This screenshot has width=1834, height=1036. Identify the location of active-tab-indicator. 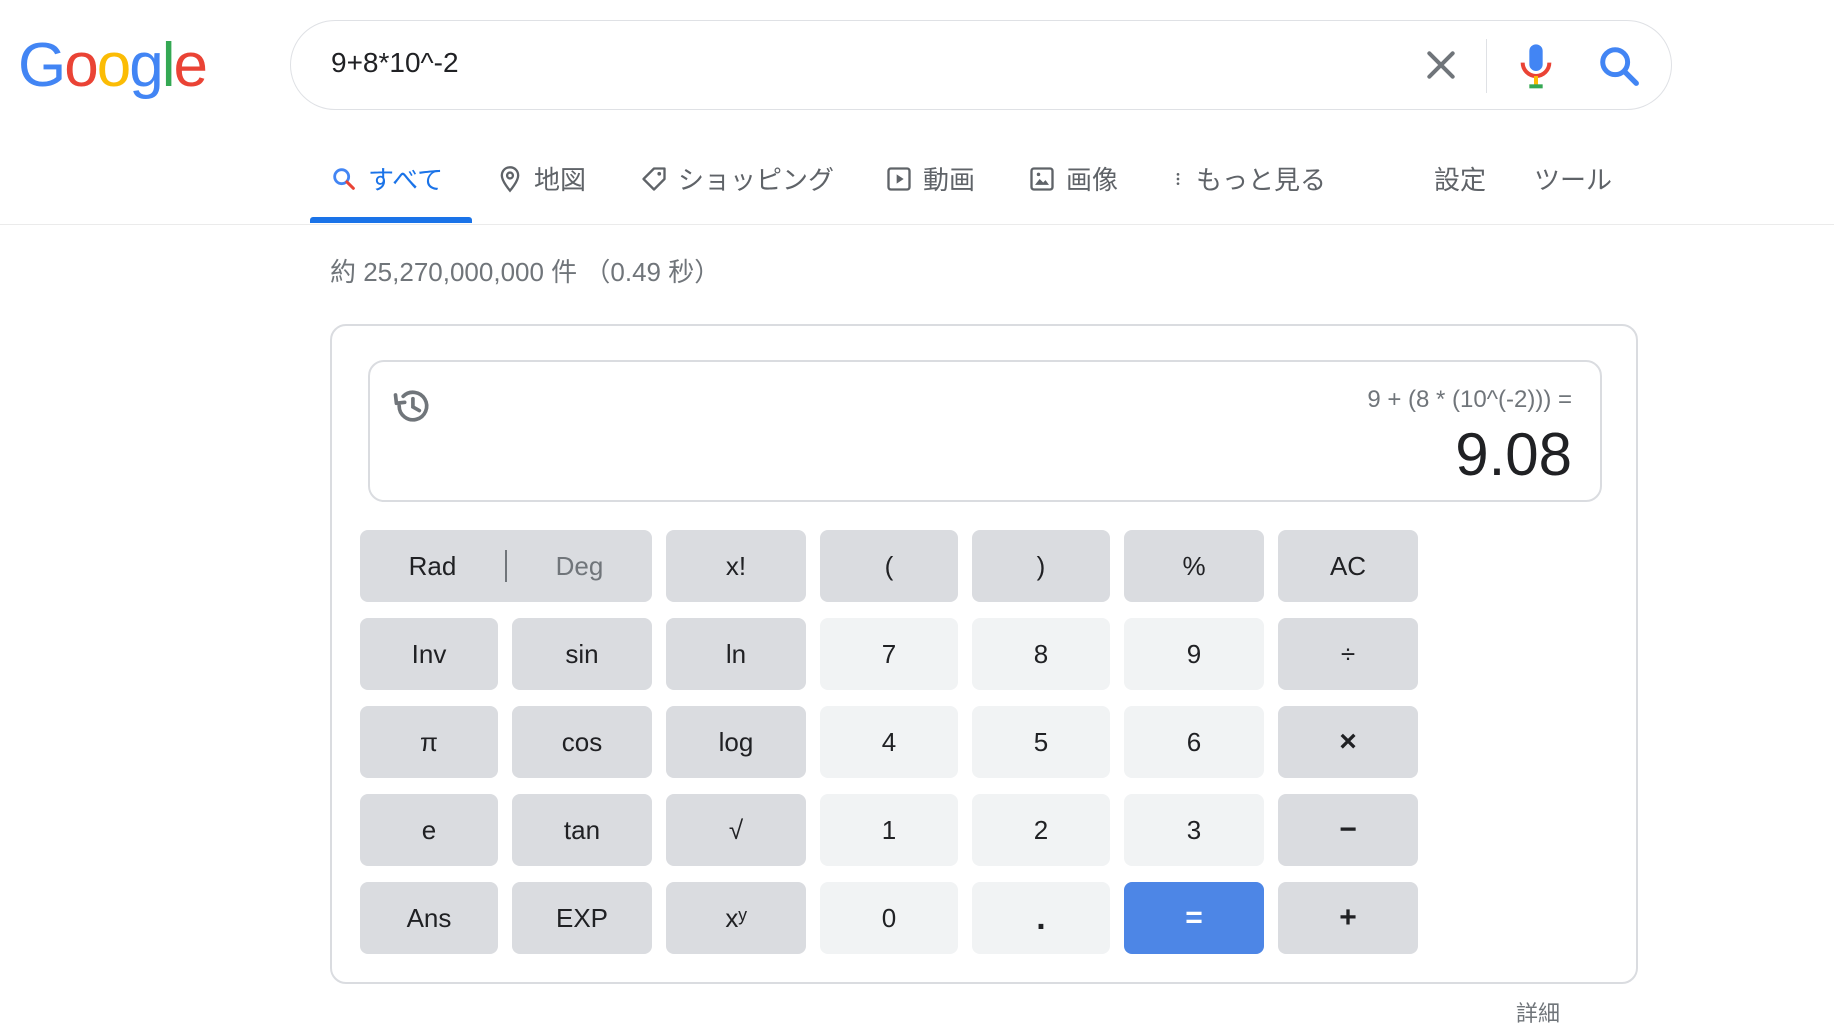
(391, 220).